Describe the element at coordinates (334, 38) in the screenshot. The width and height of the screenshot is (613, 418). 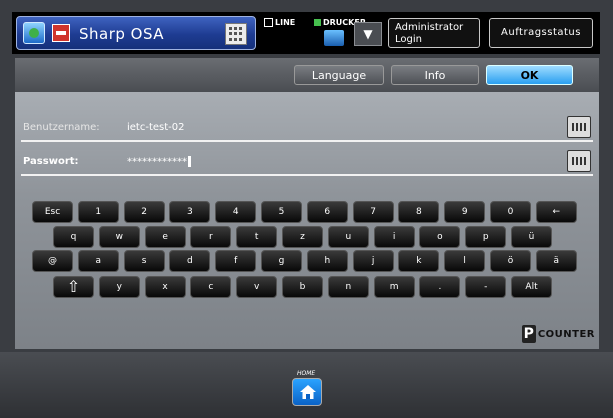
I see `printer-icon` at that location.